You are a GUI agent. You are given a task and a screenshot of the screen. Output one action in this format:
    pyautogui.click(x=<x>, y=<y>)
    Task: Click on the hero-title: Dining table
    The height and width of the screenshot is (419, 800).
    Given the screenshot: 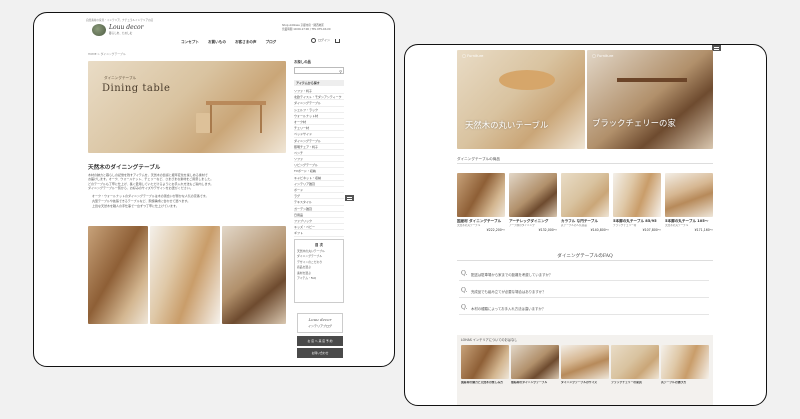 What is the action you would take?
    pyautogui.click(x=136, y=88)
    